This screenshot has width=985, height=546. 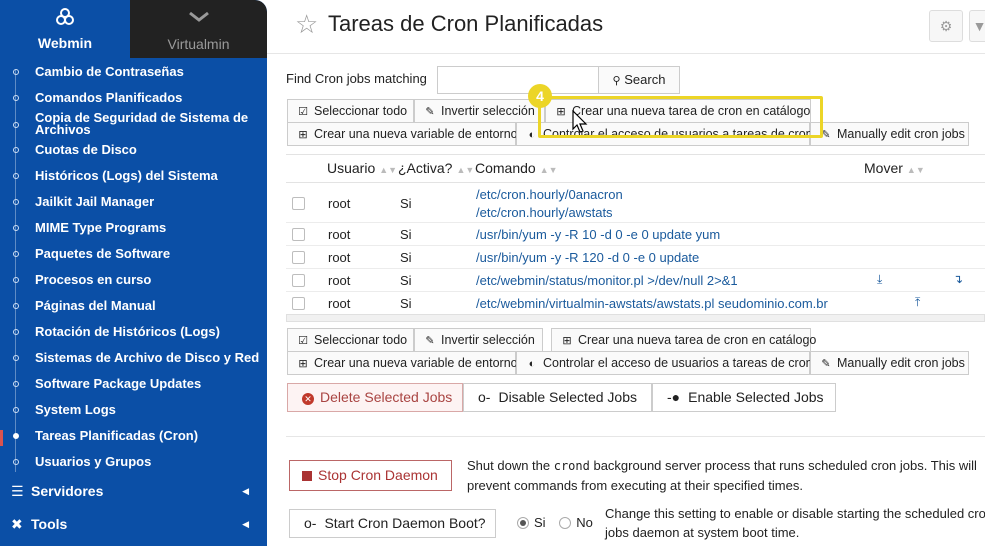 I want to click on filter-icon: ▼, so click(x=977, y=26).